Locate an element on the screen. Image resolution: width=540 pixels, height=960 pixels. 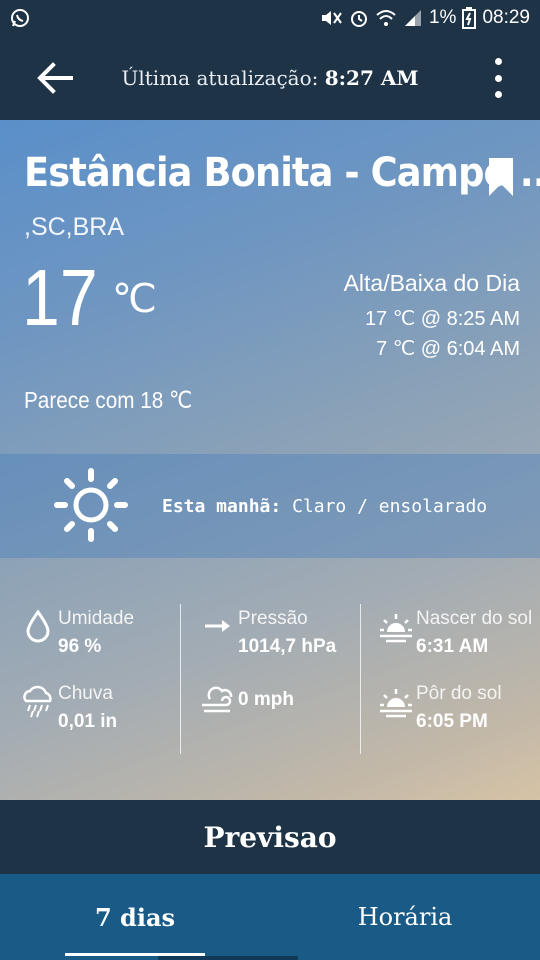
condition-label: Esta manhã: is located at coordinates (222, 506).